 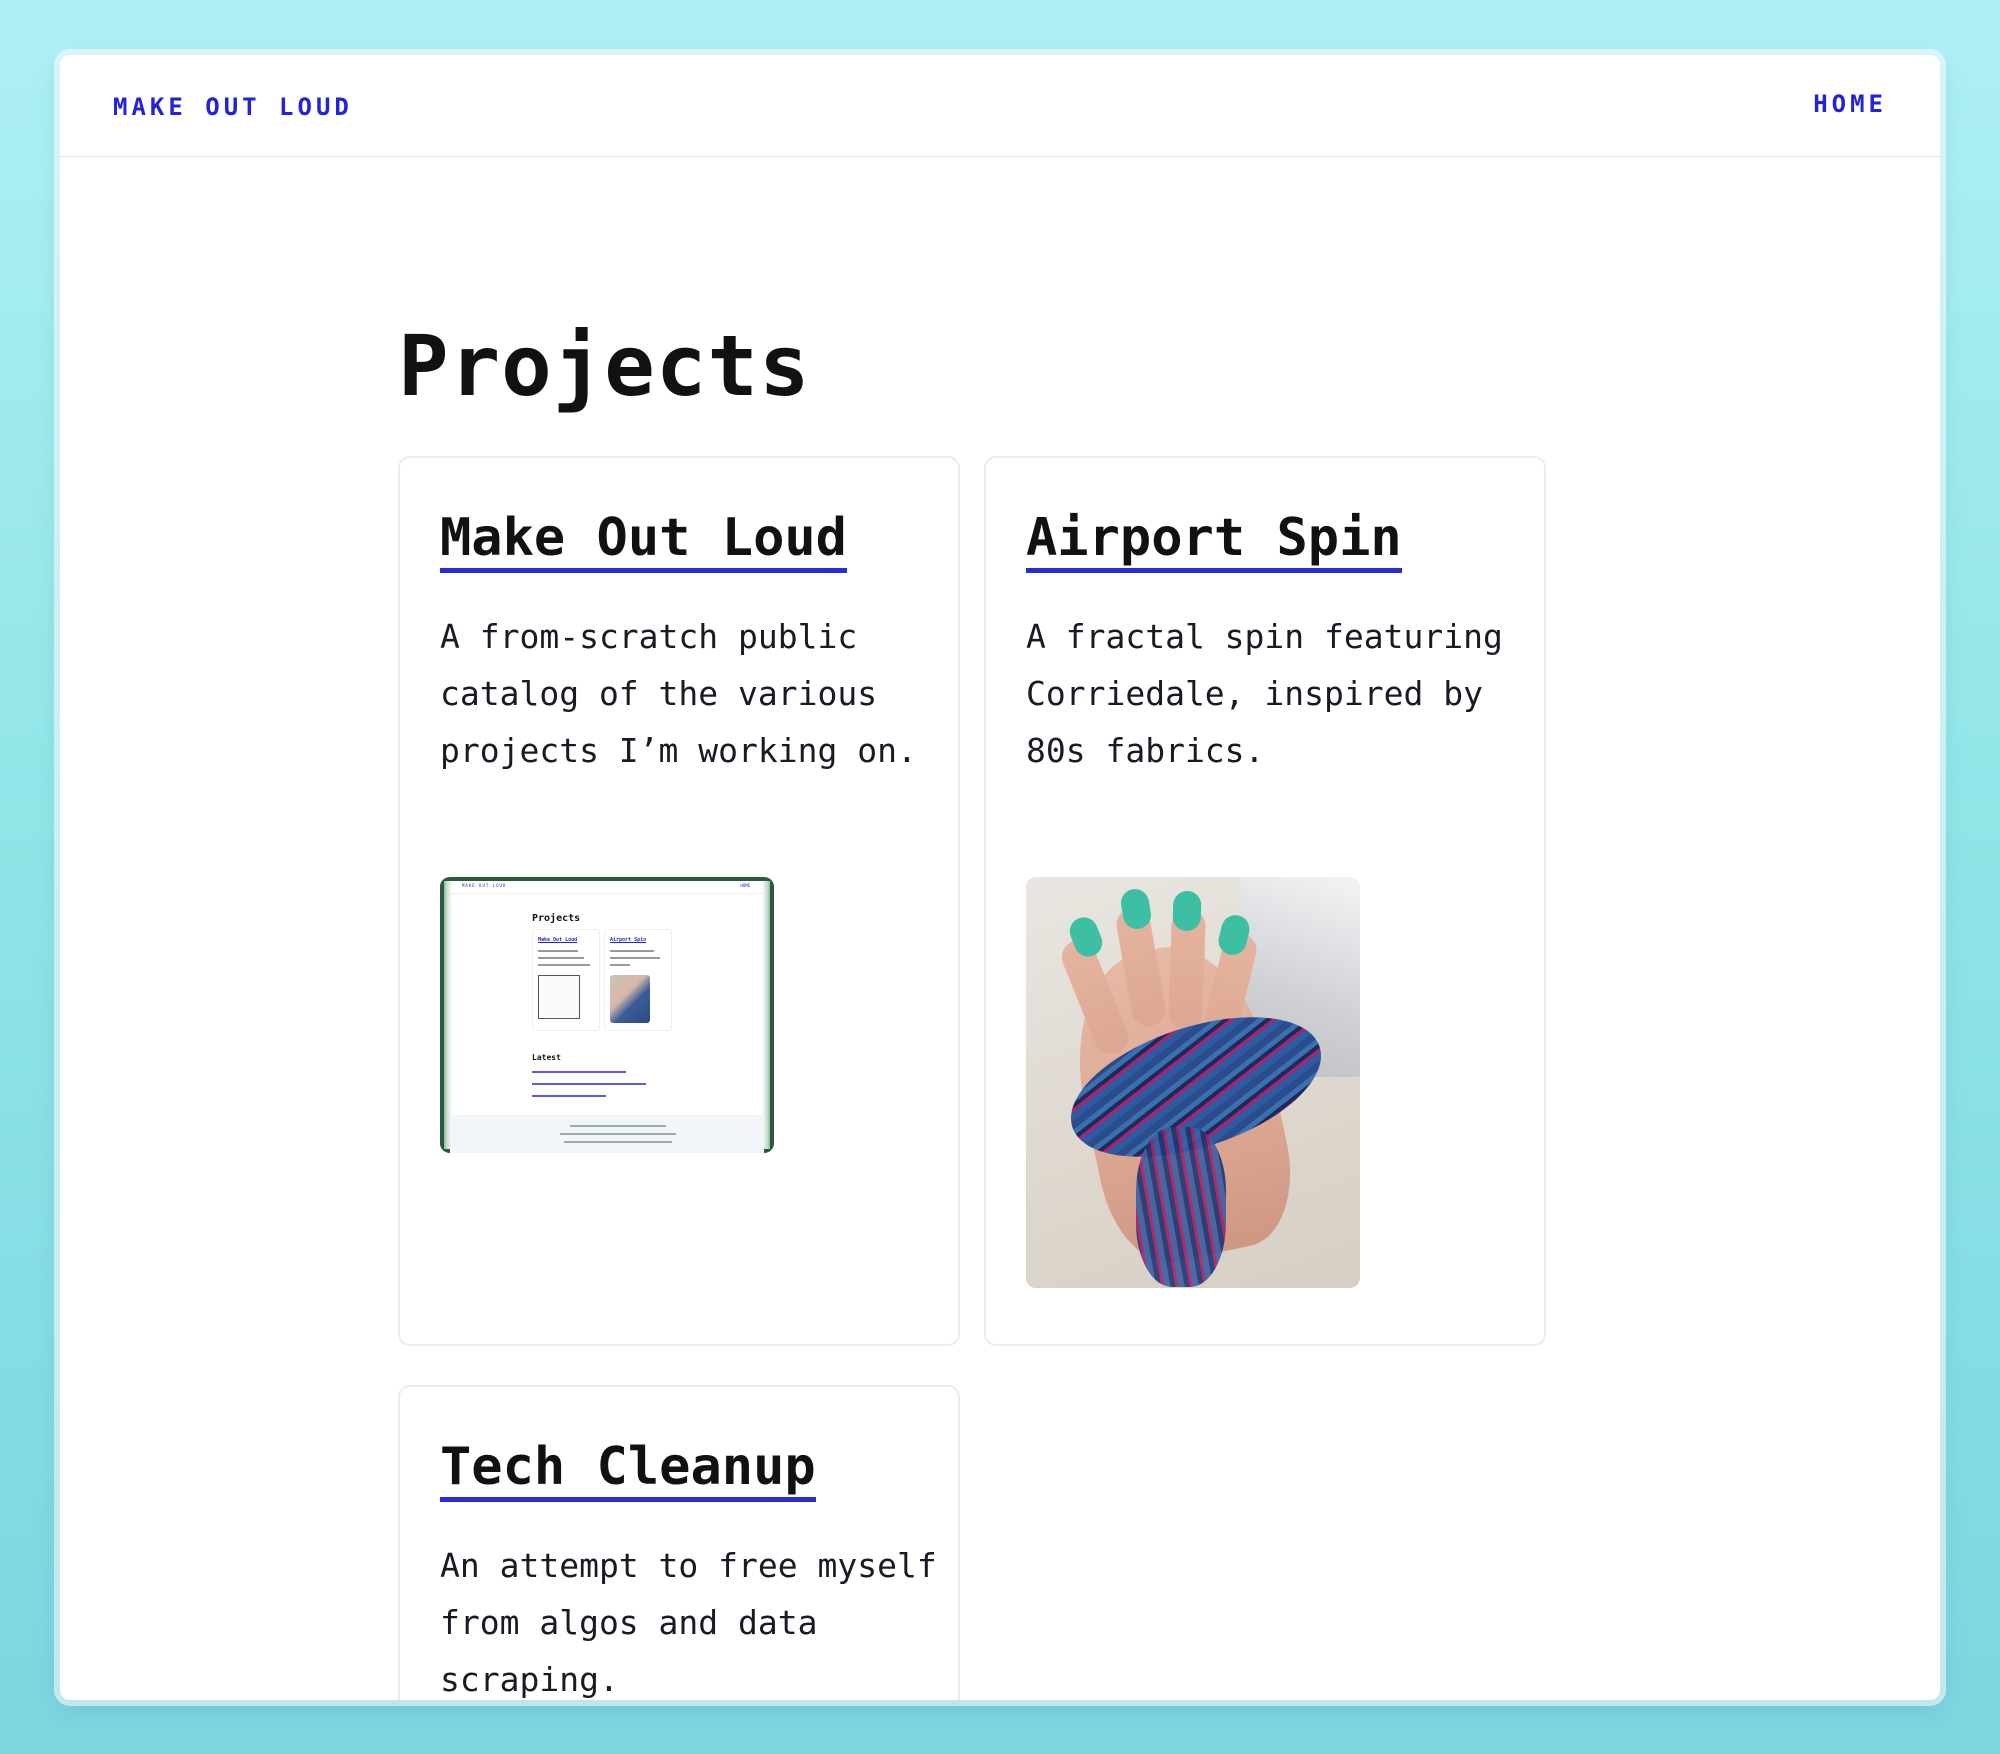 What do you see at coordinates (607, 885) in the screenshot?
I see `thumb-header: MAKE OUT LOUD HOME` at bounding box center [607, 885].